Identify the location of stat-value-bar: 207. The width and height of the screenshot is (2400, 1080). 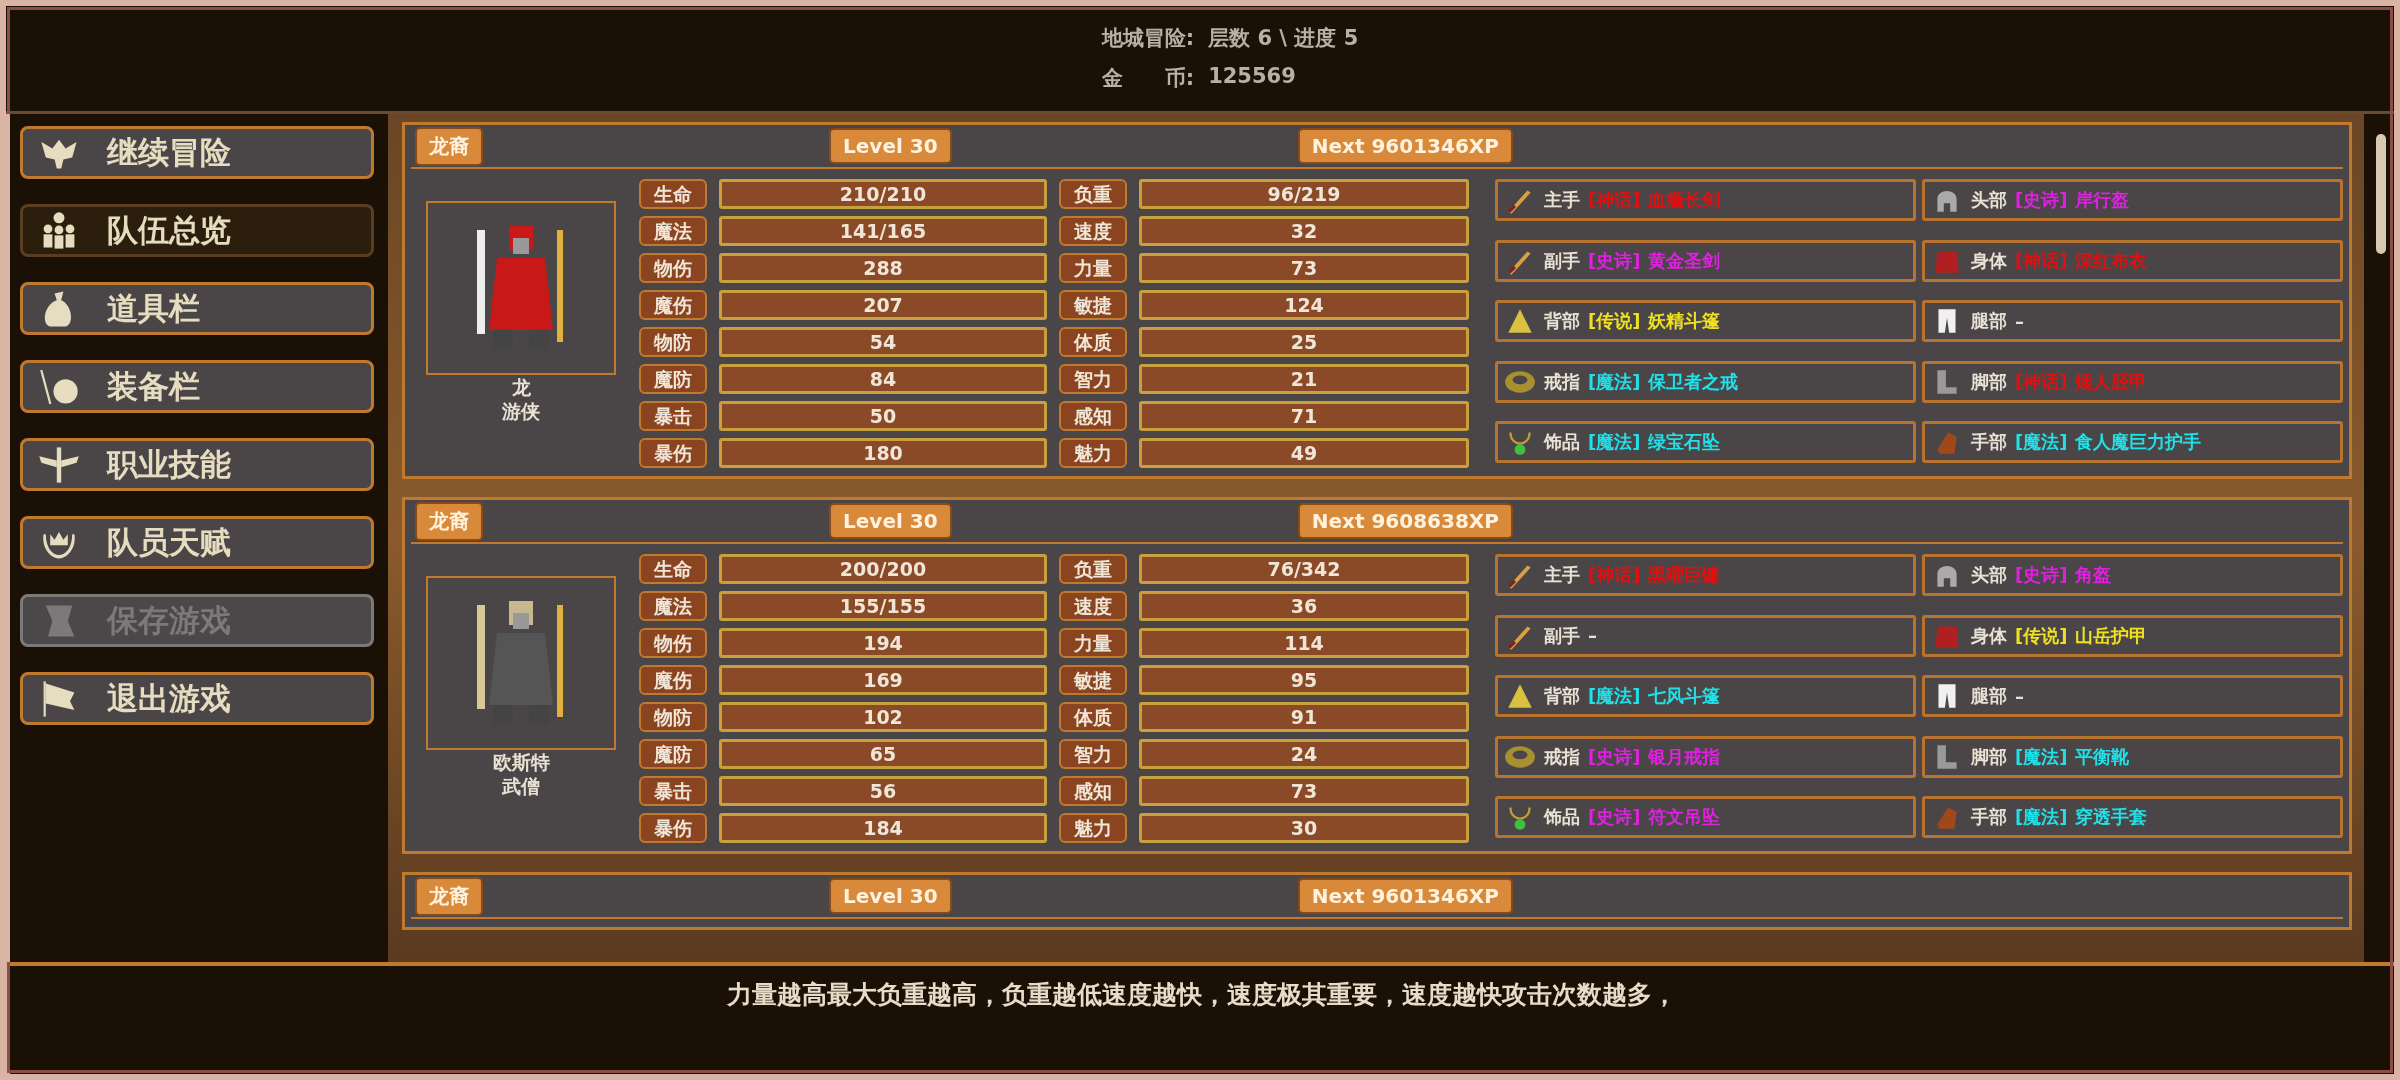
(883, 305).